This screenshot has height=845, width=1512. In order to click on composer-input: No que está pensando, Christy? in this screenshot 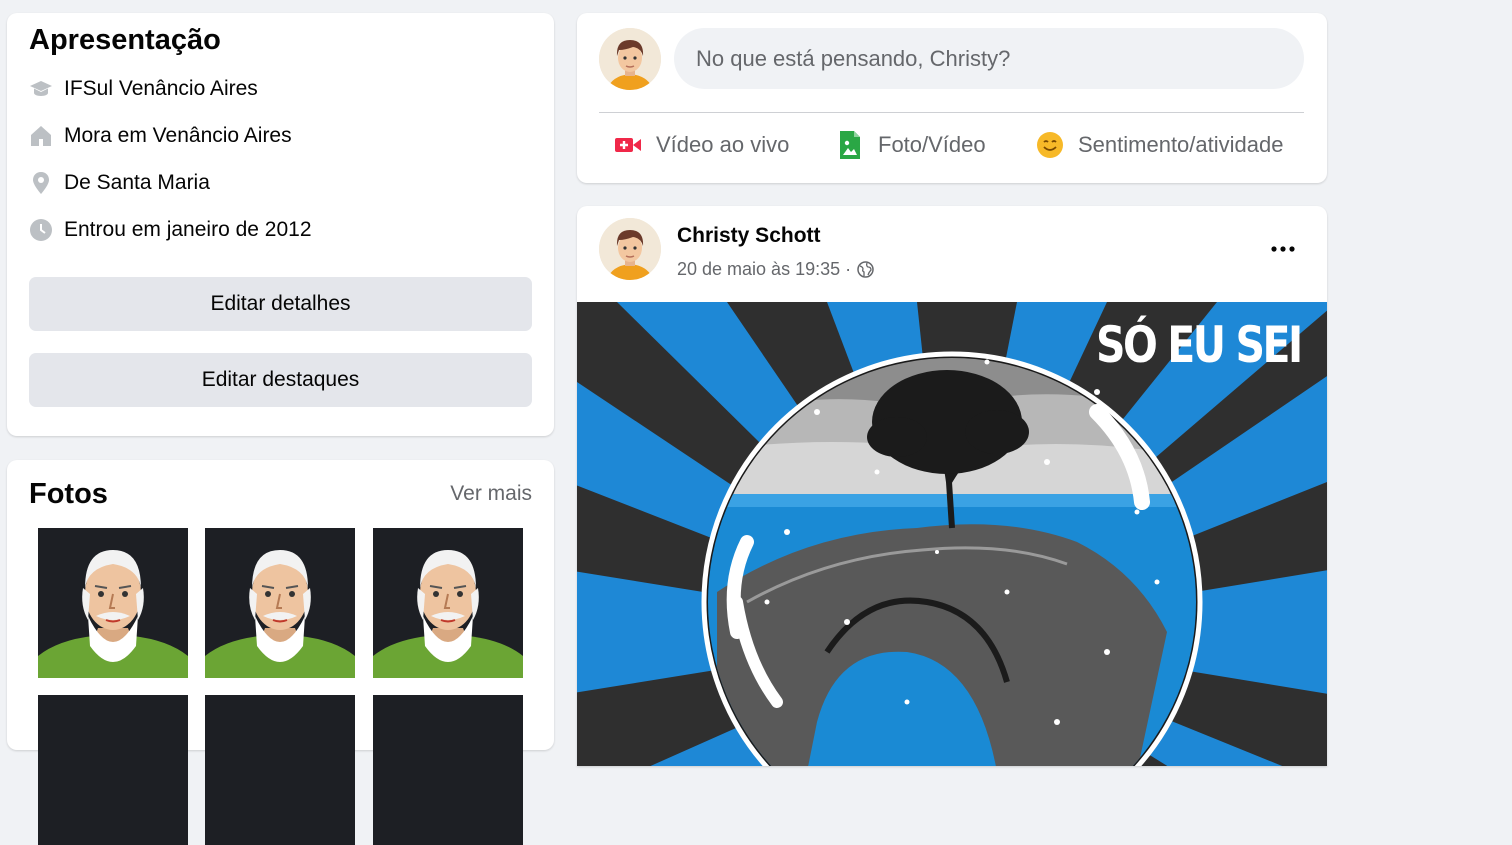, I will do `click(989, 58)`.